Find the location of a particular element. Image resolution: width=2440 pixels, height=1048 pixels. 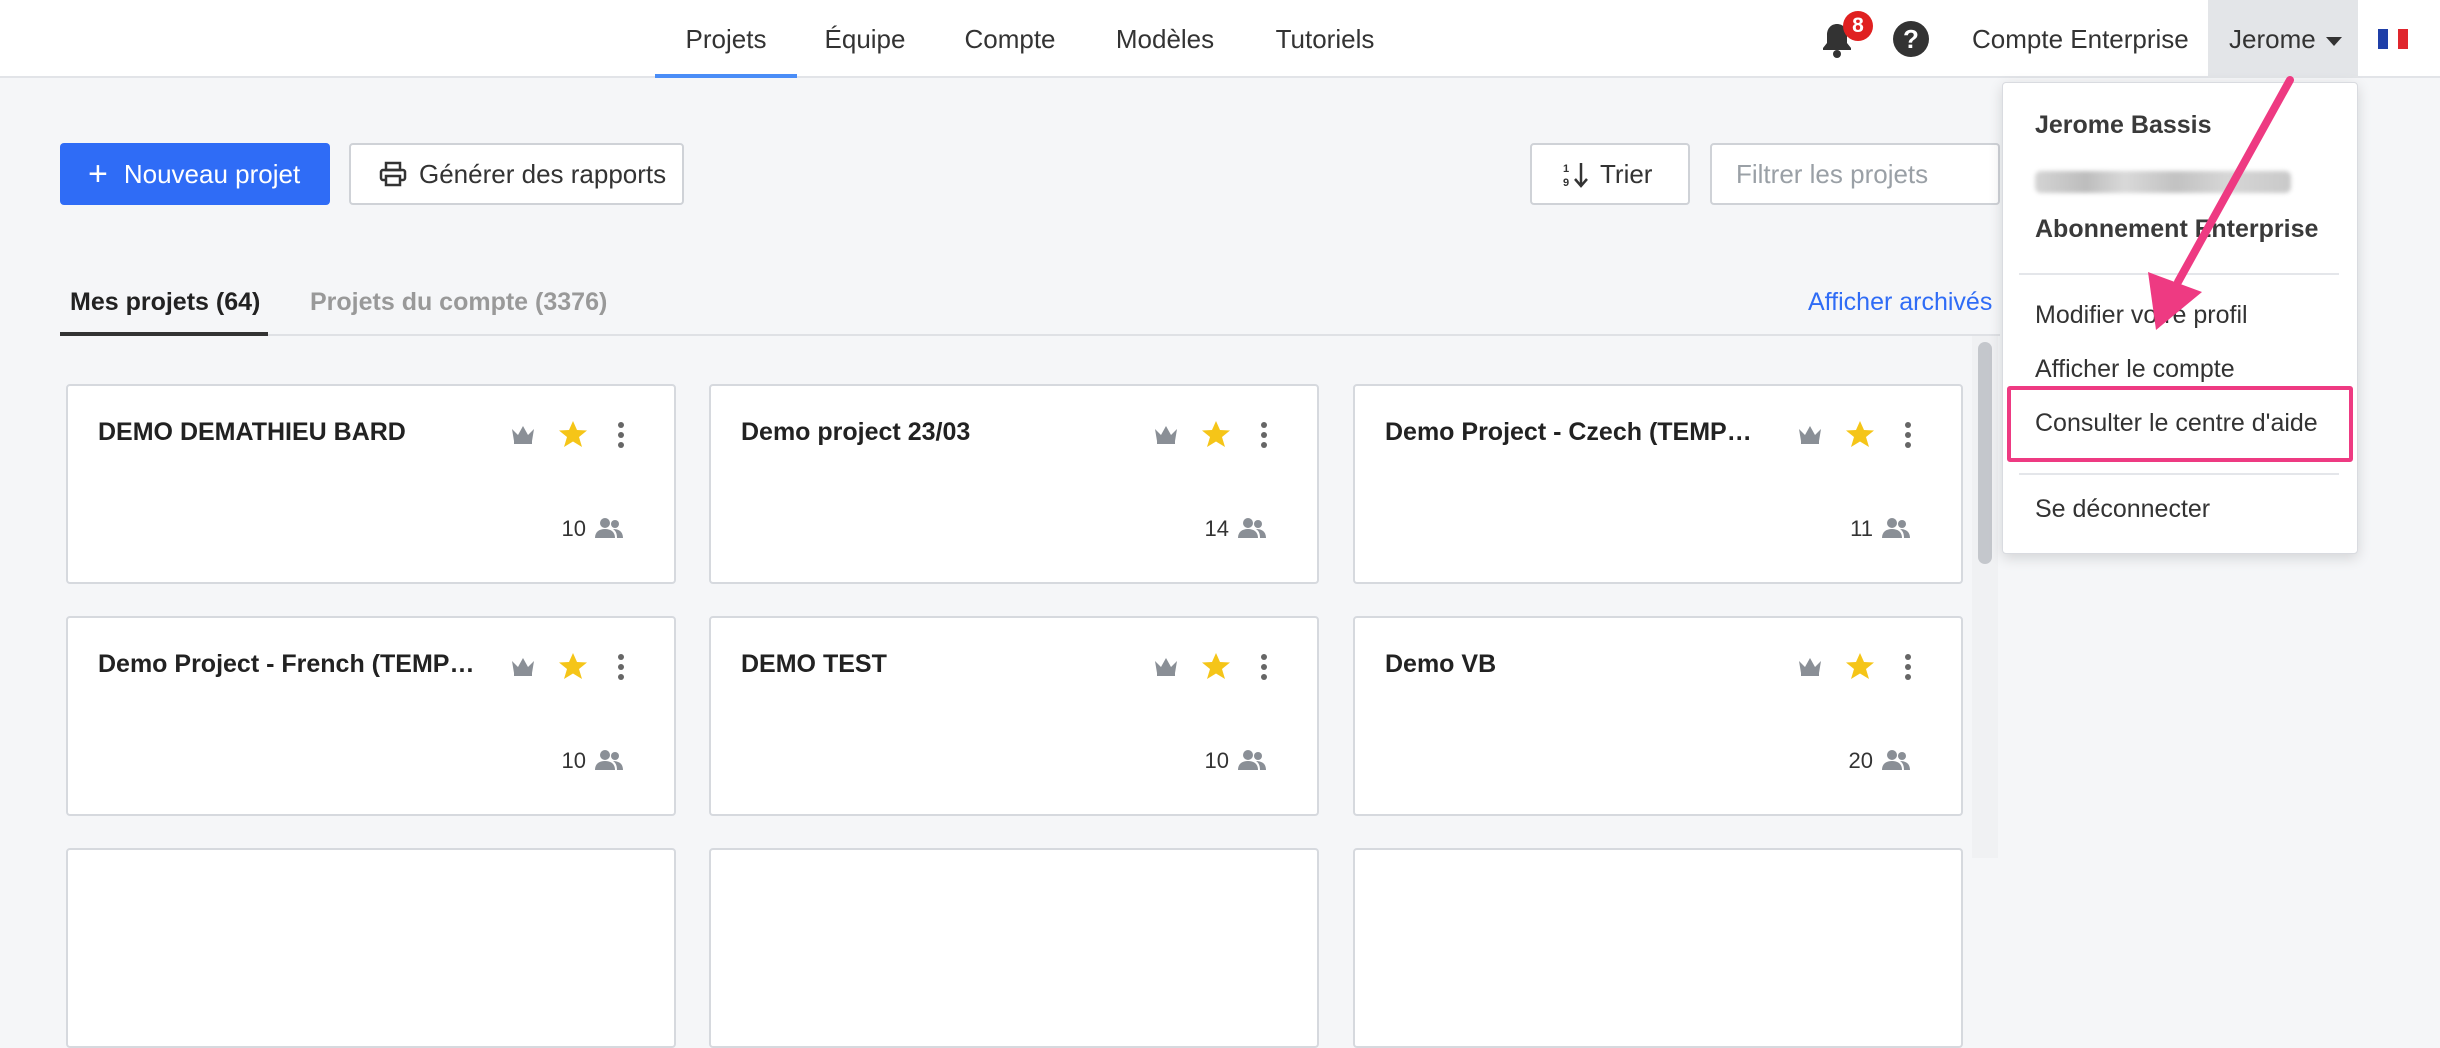

member-count: 20 is located at coordinates (1860, 760).